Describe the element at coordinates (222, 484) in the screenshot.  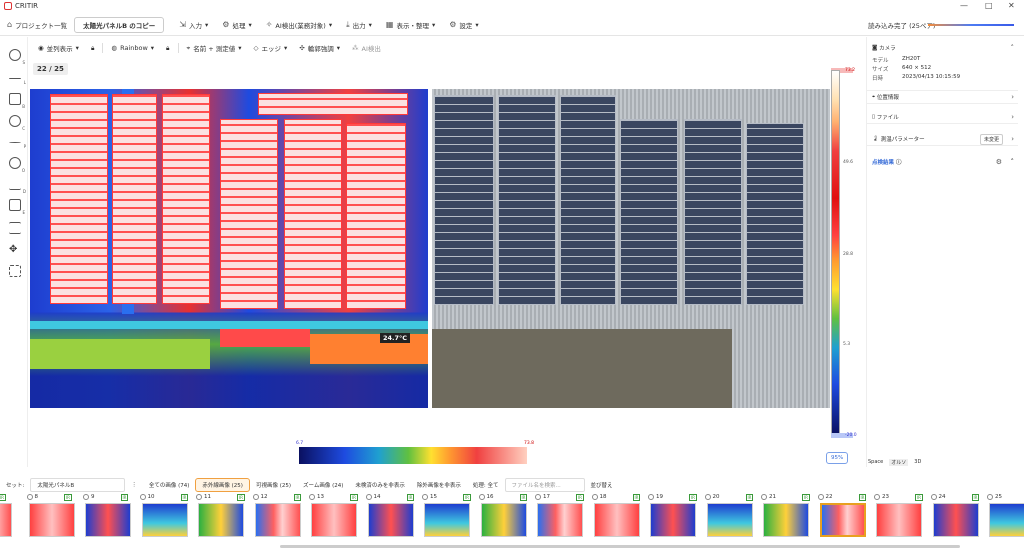
I see `filter-ir-button: 赤外線画像 (25)` at that location.